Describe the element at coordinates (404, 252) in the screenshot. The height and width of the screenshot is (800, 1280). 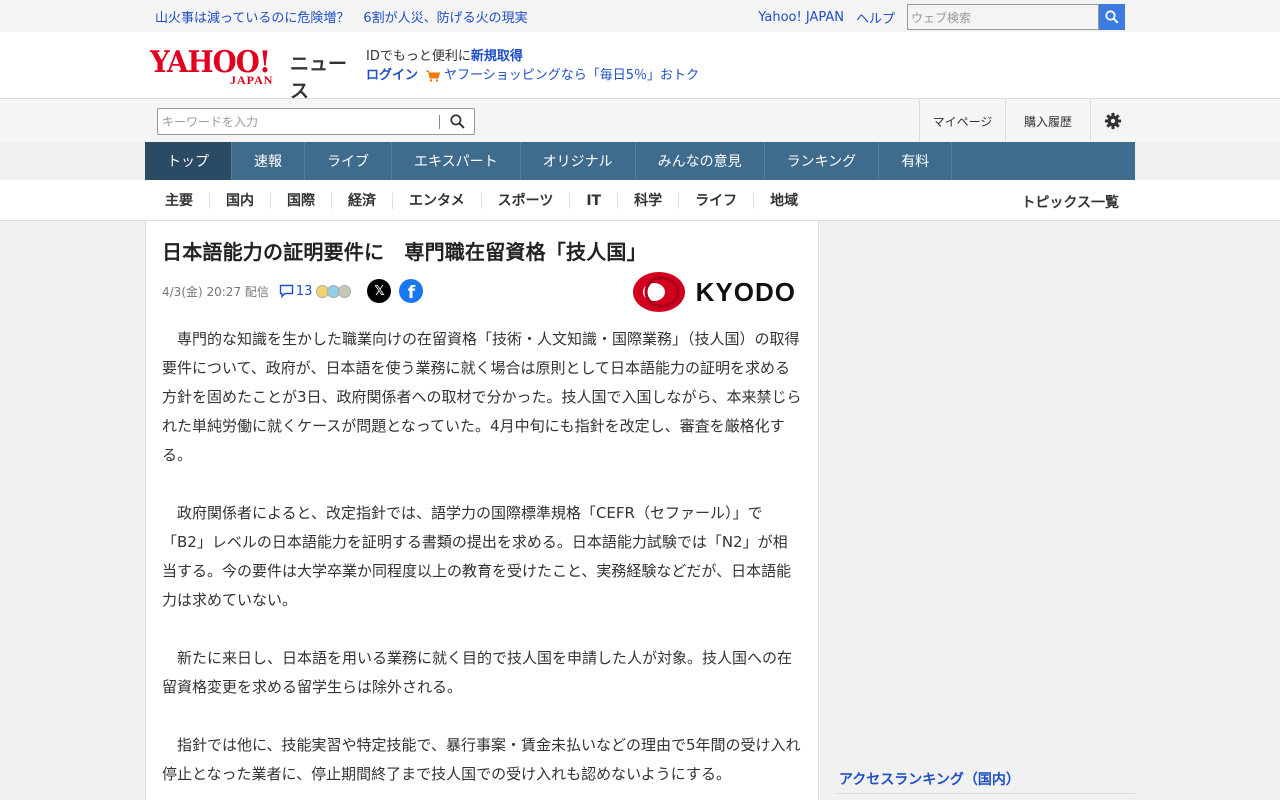
I see `article-title: 日本語能力の証明要件に 専門職在留資格「技人国」` at that location.